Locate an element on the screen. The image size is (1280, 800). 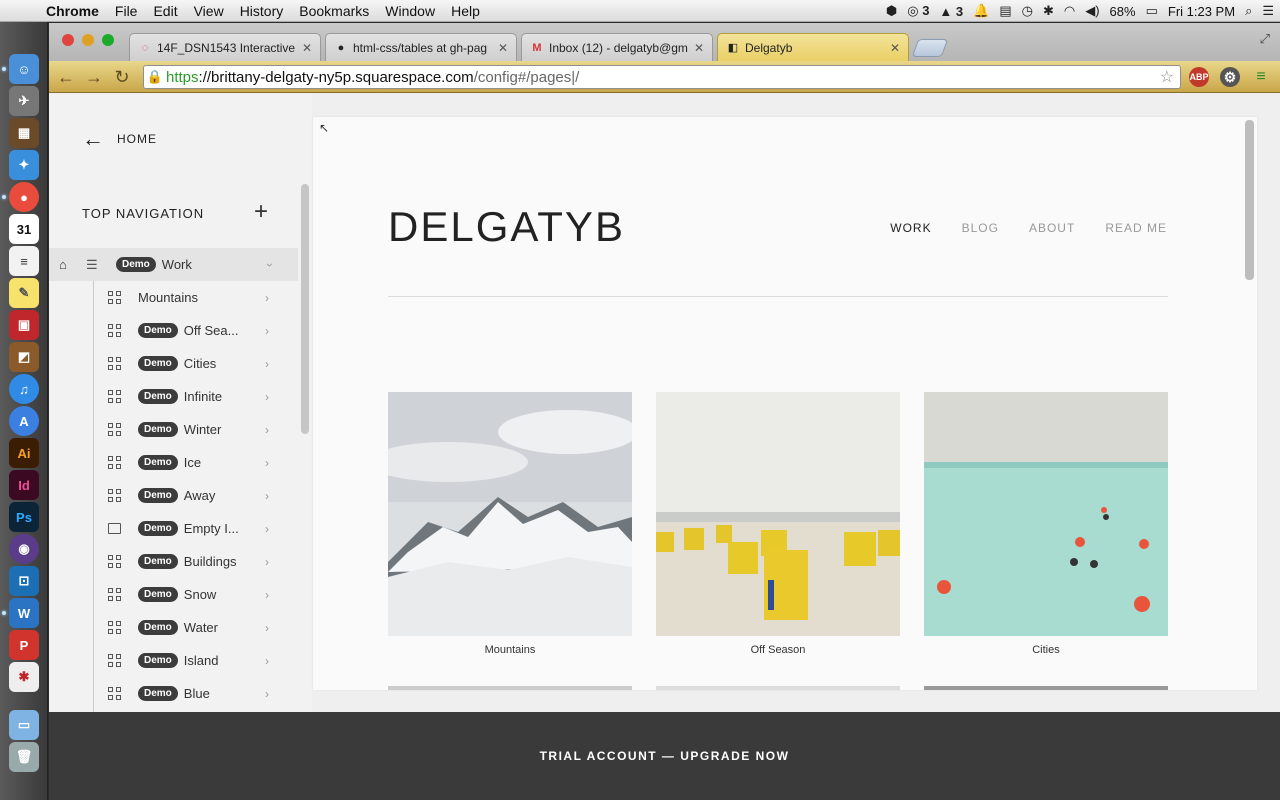
menubar-clock: Fri 1:23 PM is located at coordinates (1201, 11).